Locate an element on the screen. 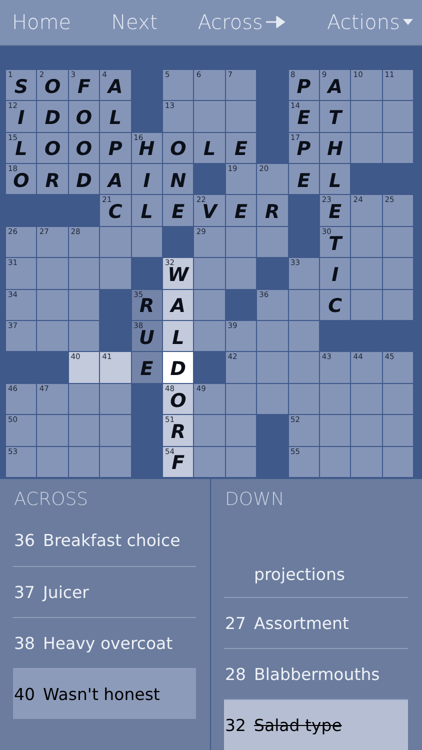 The width and height of the screenshot is (422, 750). clue-item: 27 Assortment is located at coordinates (316, 622).